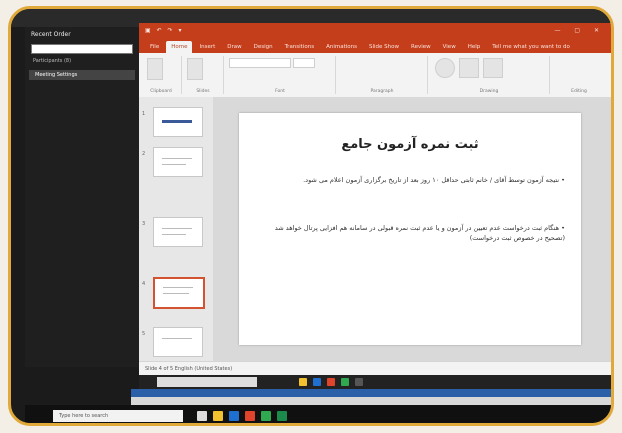  I want to click on task-view-icon, so click(202, 416).